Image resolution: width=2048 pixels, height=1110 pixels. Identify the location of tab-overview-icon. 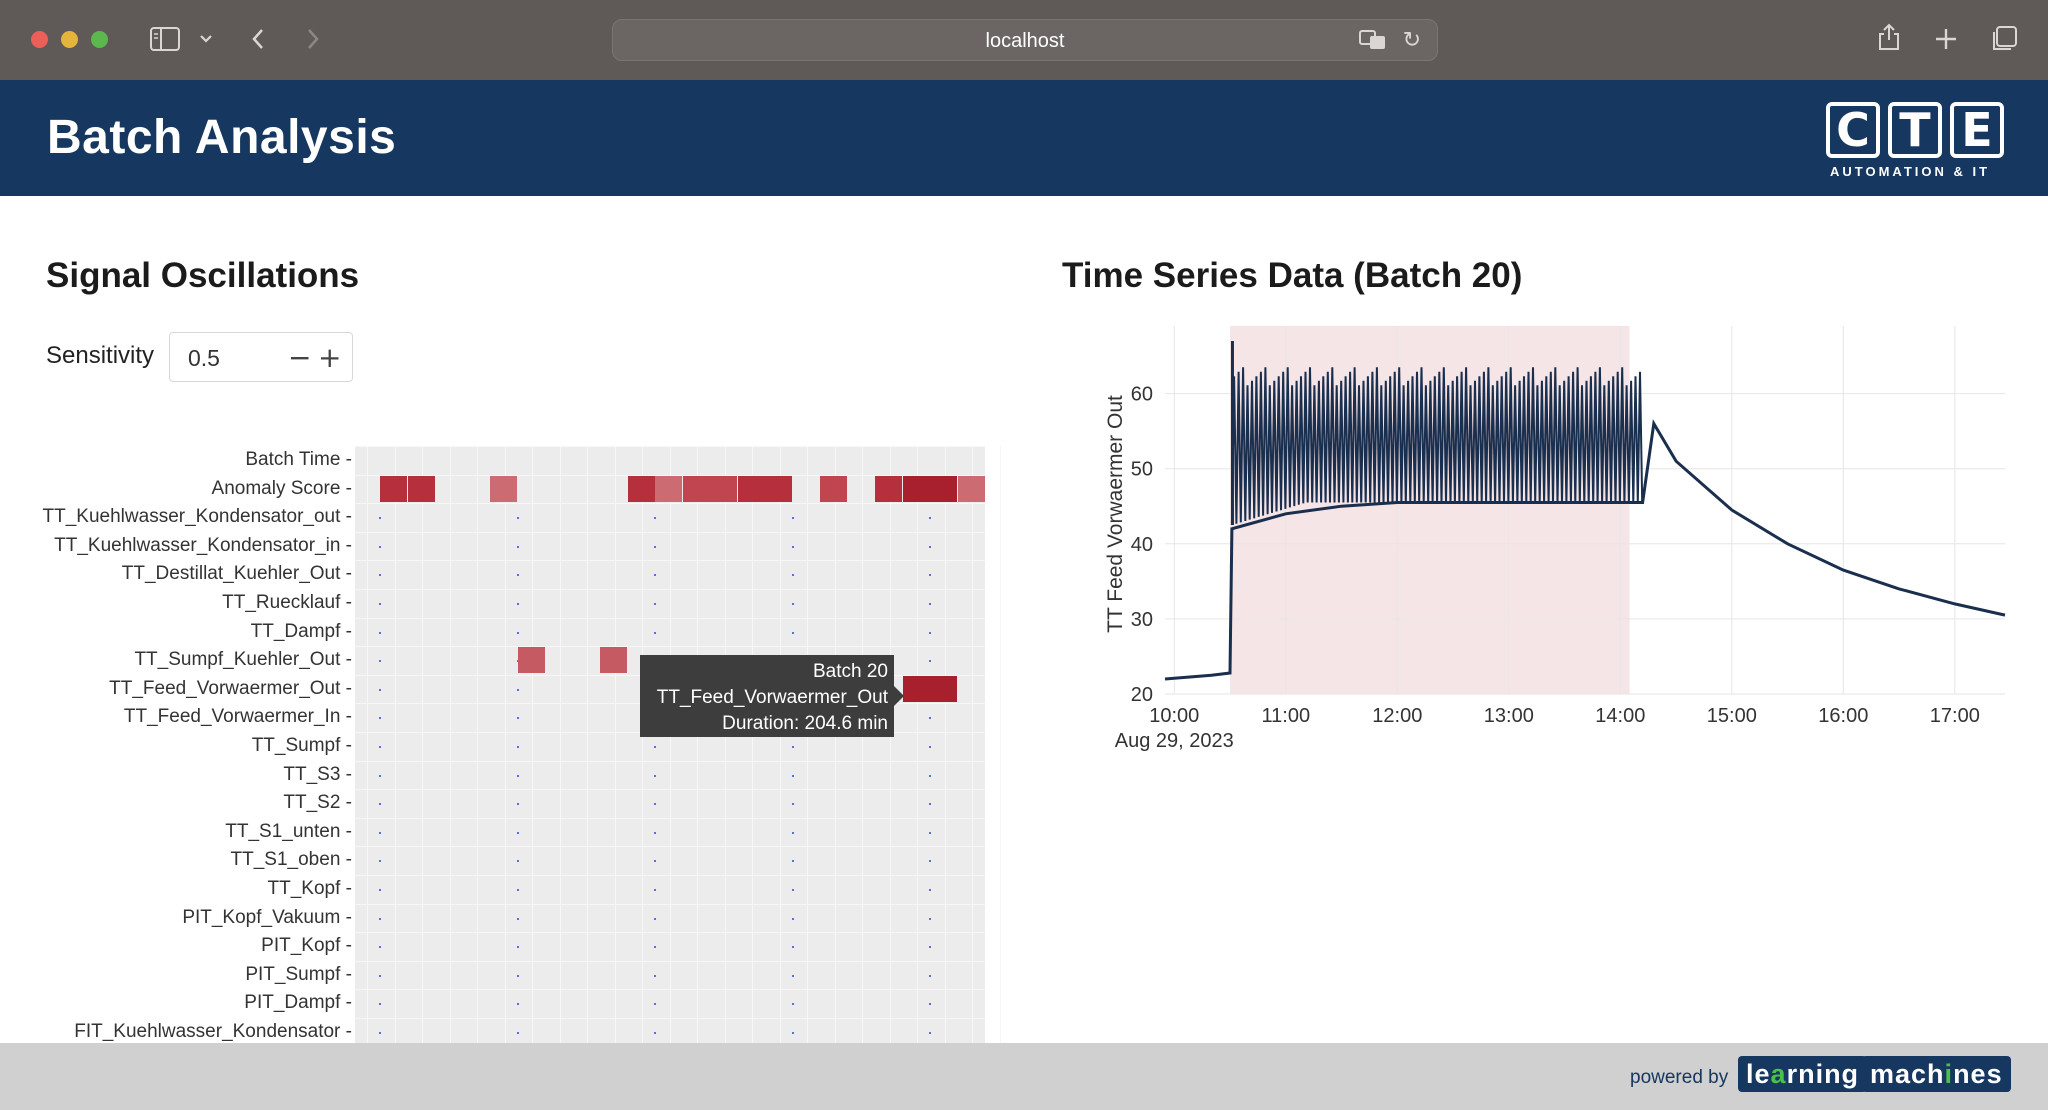
(2004, 39).